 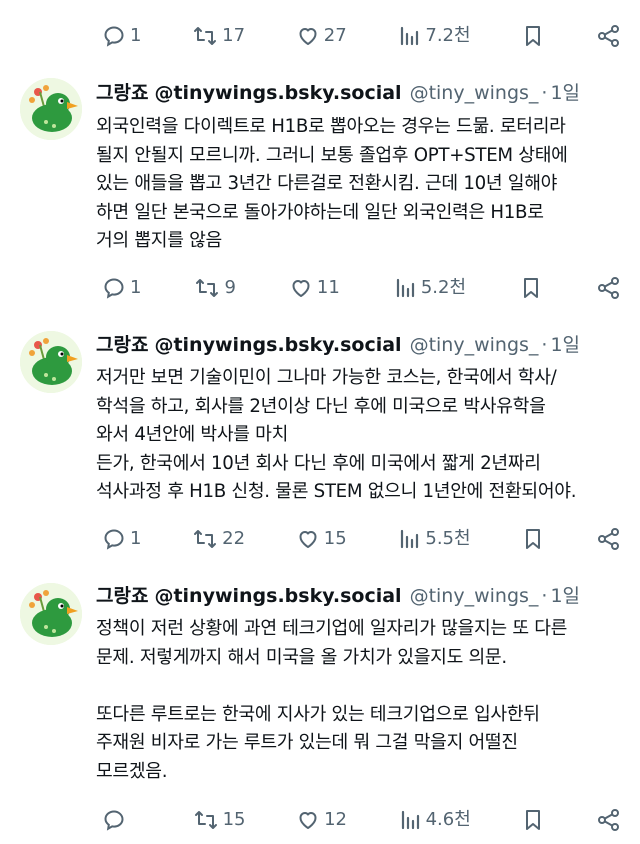 What do you see at coordinates (218, 539) in the screenshot?
I see `repost-button: 22` at bounding box center [218, 539].